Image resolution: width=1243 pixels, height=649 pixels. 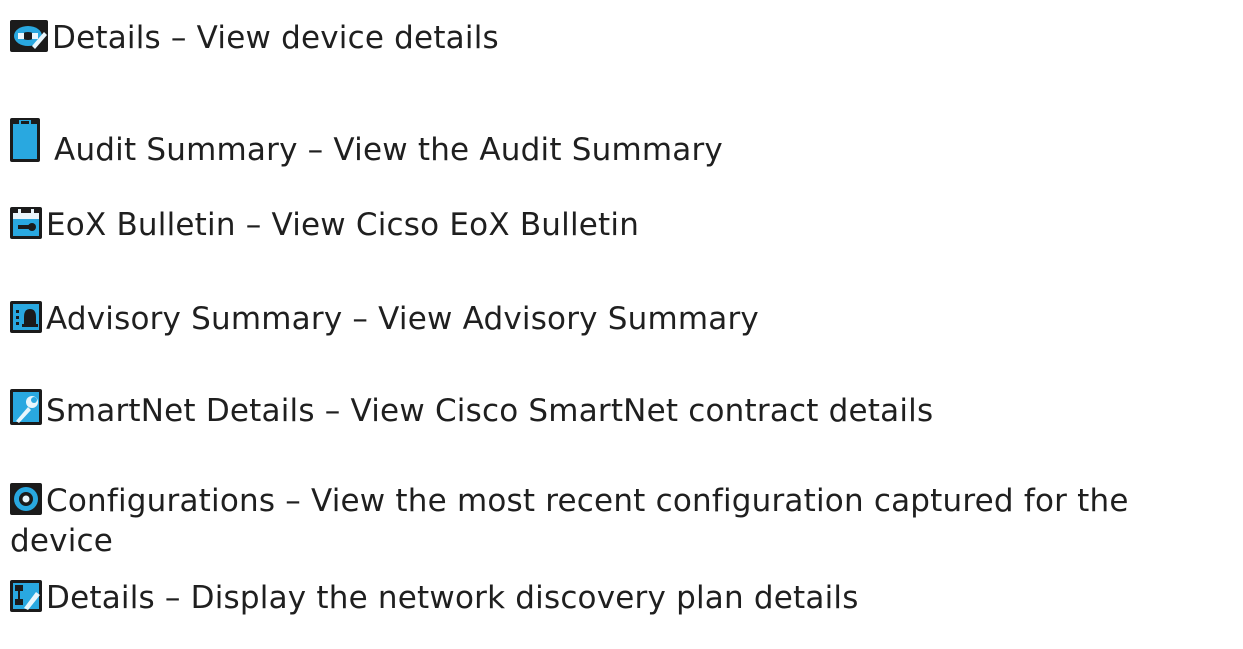 I want to click on item-text: Details – View device details, so click(x=275, y=38).